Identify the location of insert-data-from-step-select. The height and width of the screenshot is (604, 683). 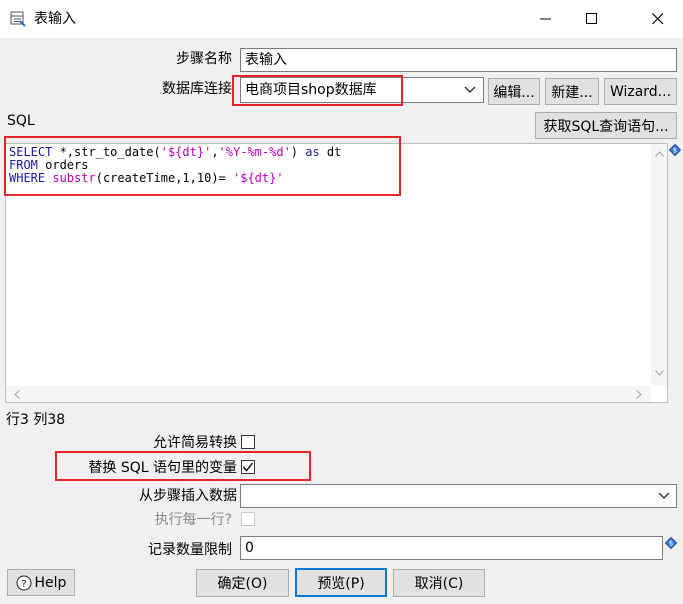
(458, 496).